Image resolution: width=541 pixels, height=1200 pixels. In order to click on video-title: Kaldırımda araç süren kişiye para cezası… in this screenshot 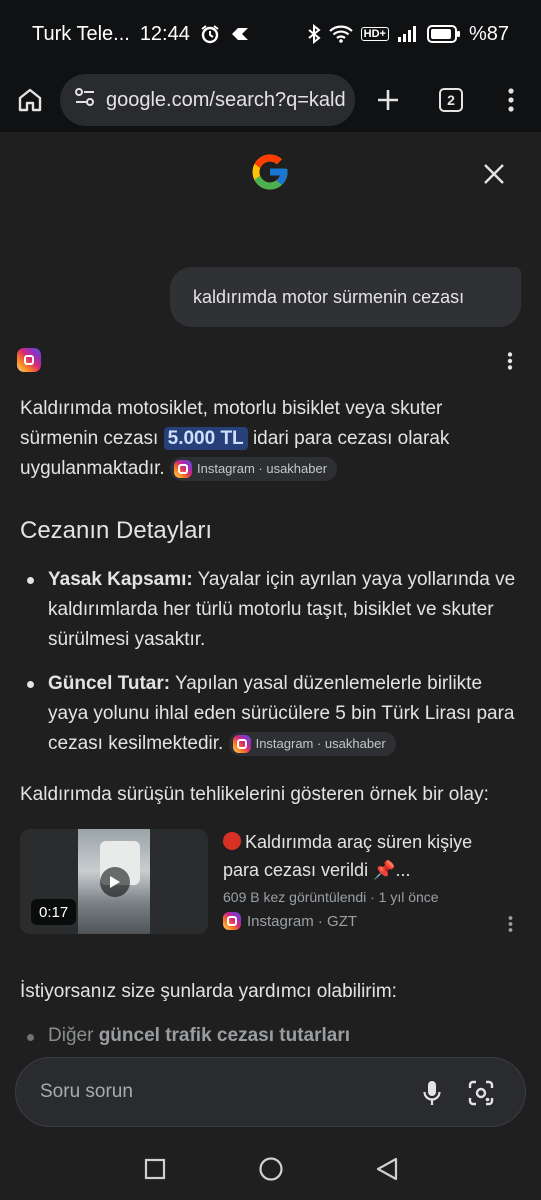, I will do `click(368, 856)`.